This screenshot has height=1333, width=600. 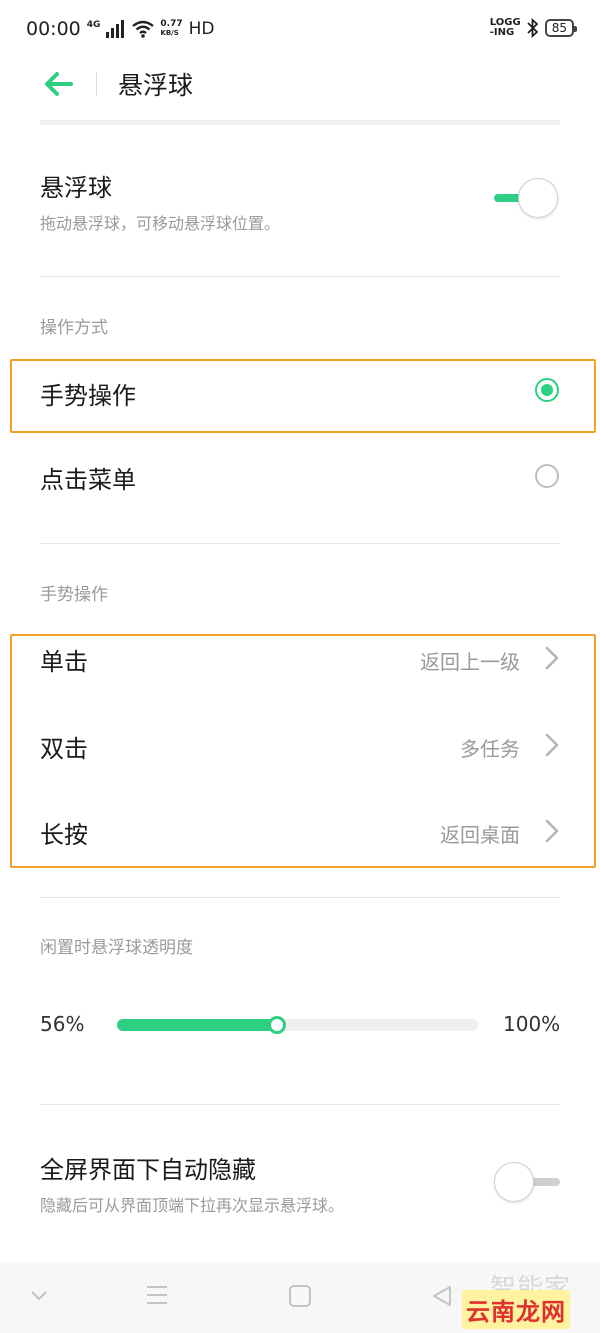 What do you see at coordinates (156, 85) in the screenshot?
I see `page-title: 悬浮球` at bounding box center [156, 85].